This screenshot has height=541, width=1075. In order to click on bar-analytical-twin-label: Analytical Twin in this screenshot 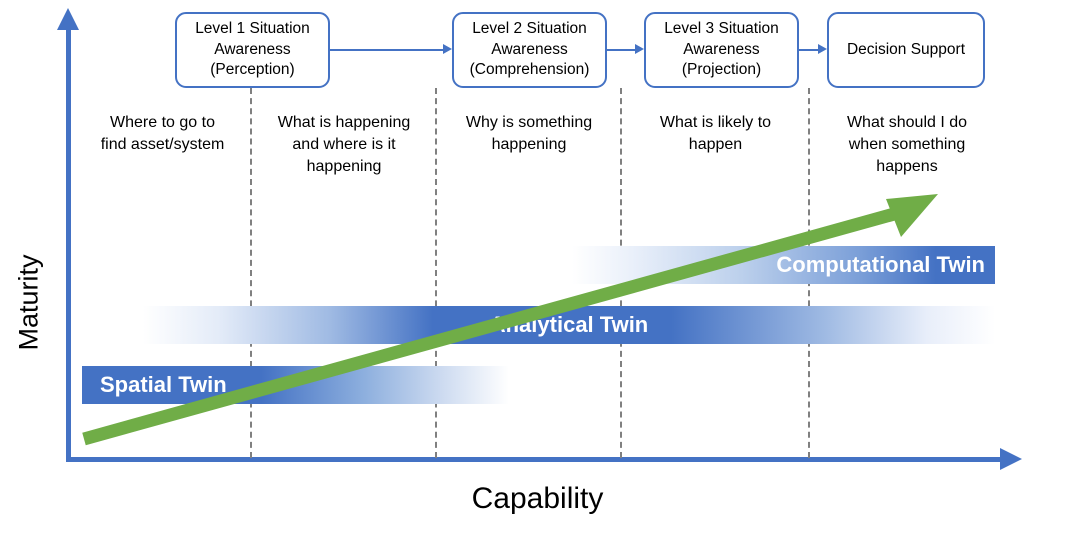, I will do `click(569, 324)`.